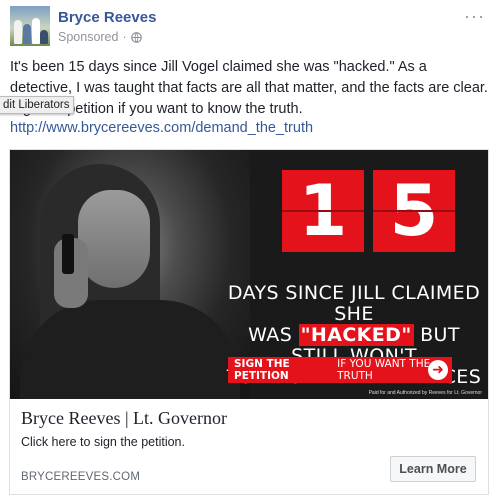 Image resolution: width=497 pixels, height=503 pixels. What do you see at coordinates (474, 16) in the screenshot?
I see `more-options-icon: ···` at bounding box center [474, 16].